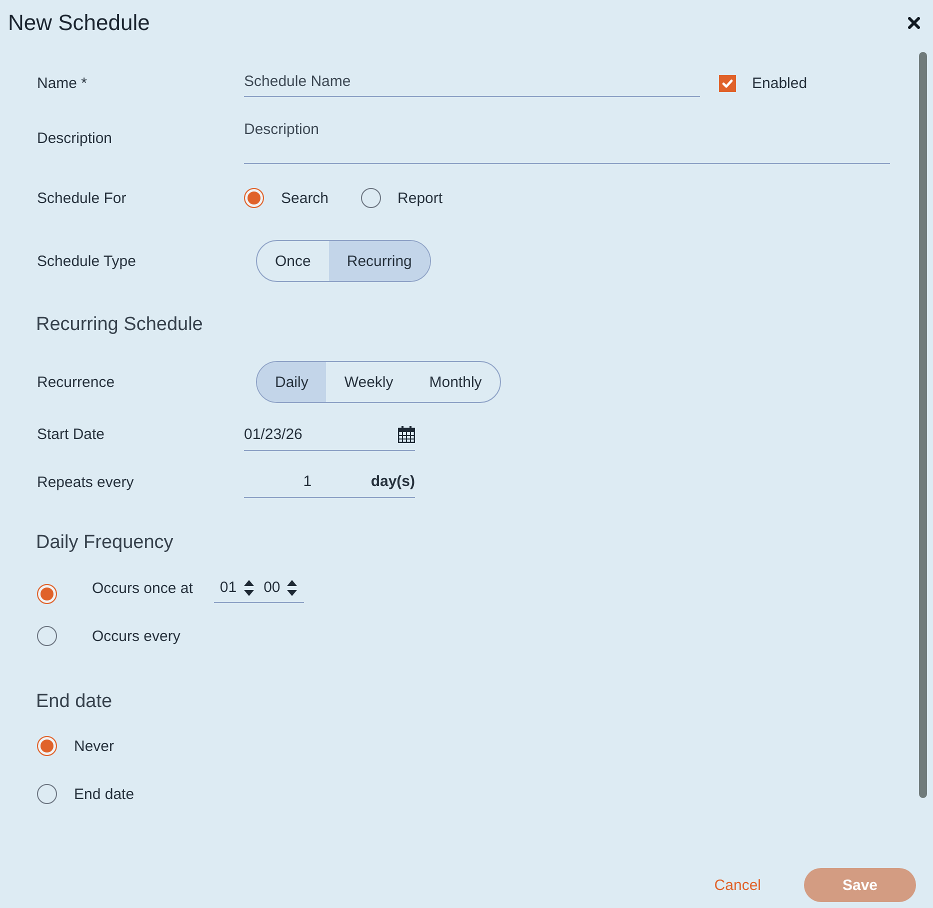  I want to click on section-heading: Recurring Schedule, so click(119, 325).